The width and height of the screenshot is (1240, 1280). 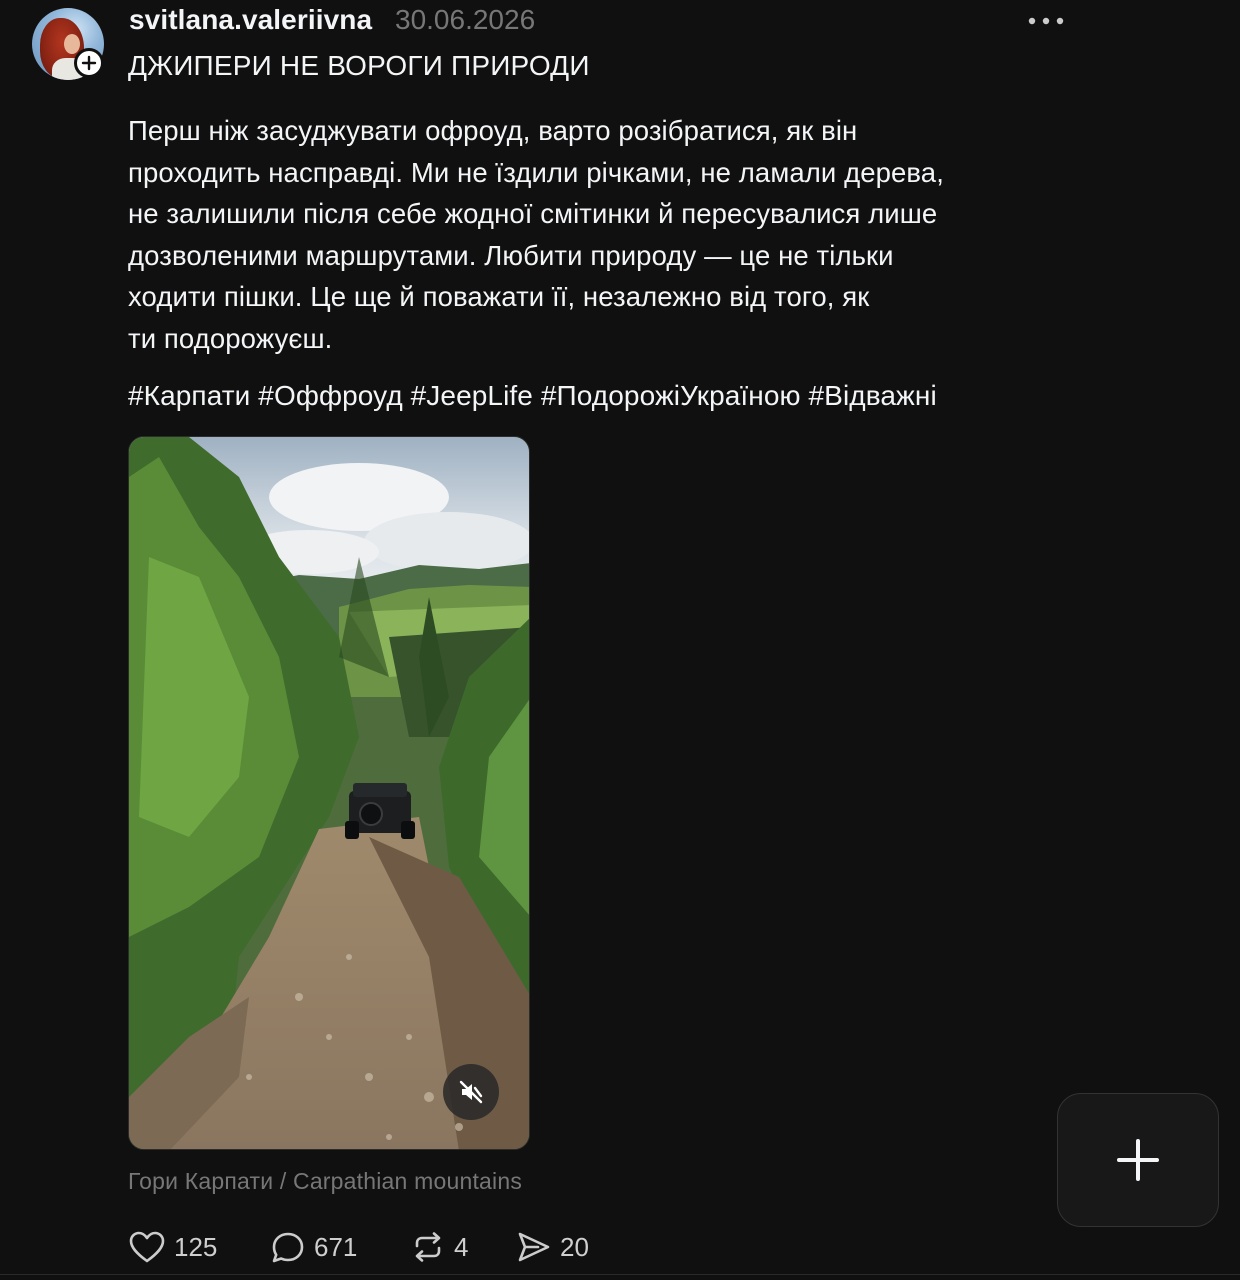 I want to click on divider, so click(x=620, y=1274).